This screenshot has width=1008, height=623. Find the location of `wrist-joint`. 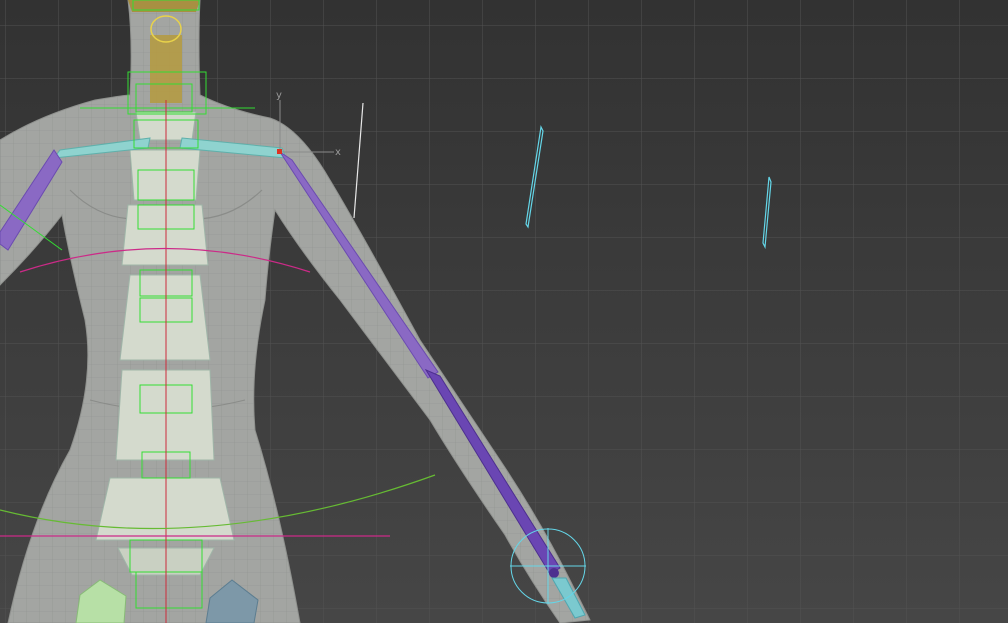

wrist-joint is located at coordinates (554, 573).